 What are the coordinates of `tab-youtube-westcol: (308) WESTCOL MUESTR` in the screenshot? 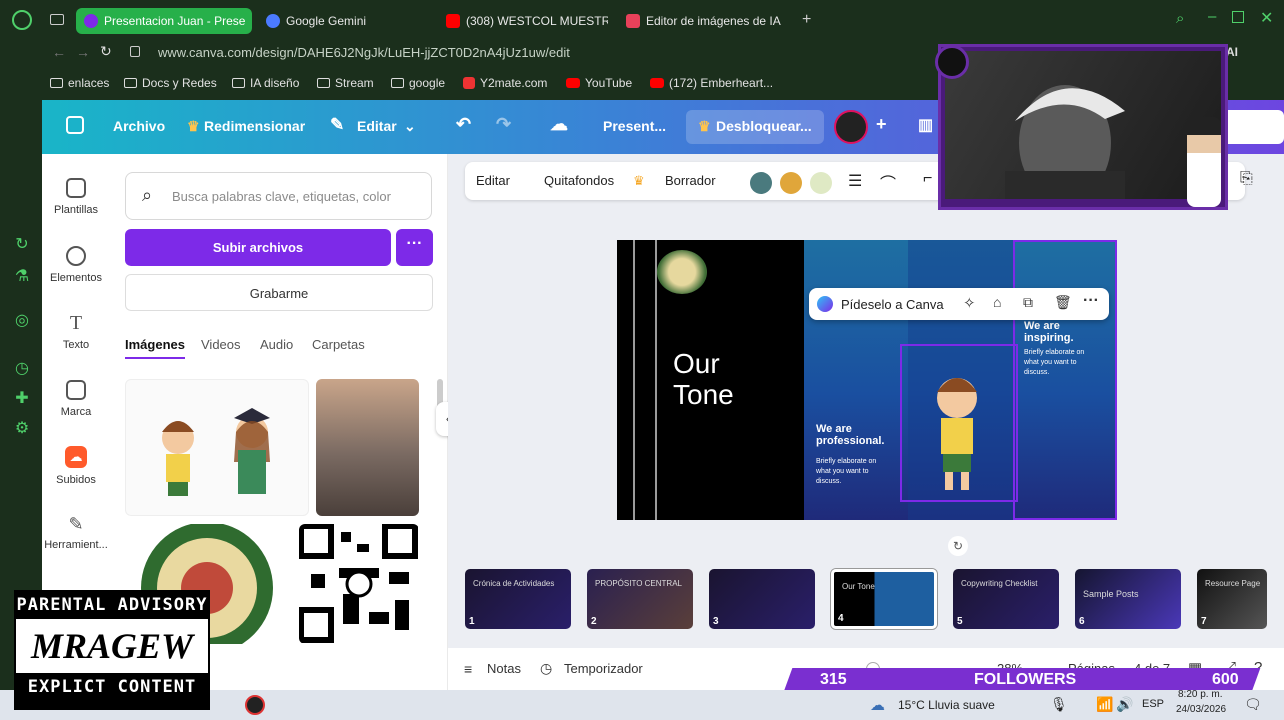 It's located at (523, 21).